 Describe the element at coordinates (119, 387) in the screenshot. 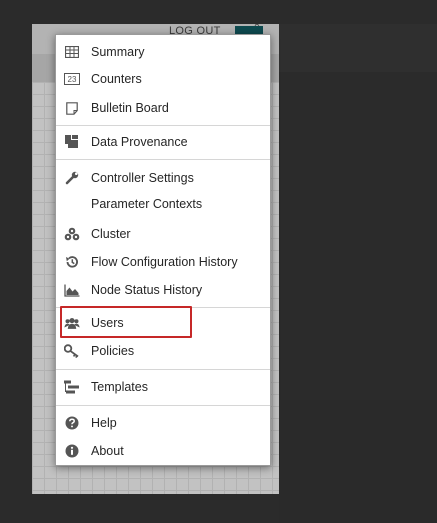

I see `menu-item-label: Templates` at that location.